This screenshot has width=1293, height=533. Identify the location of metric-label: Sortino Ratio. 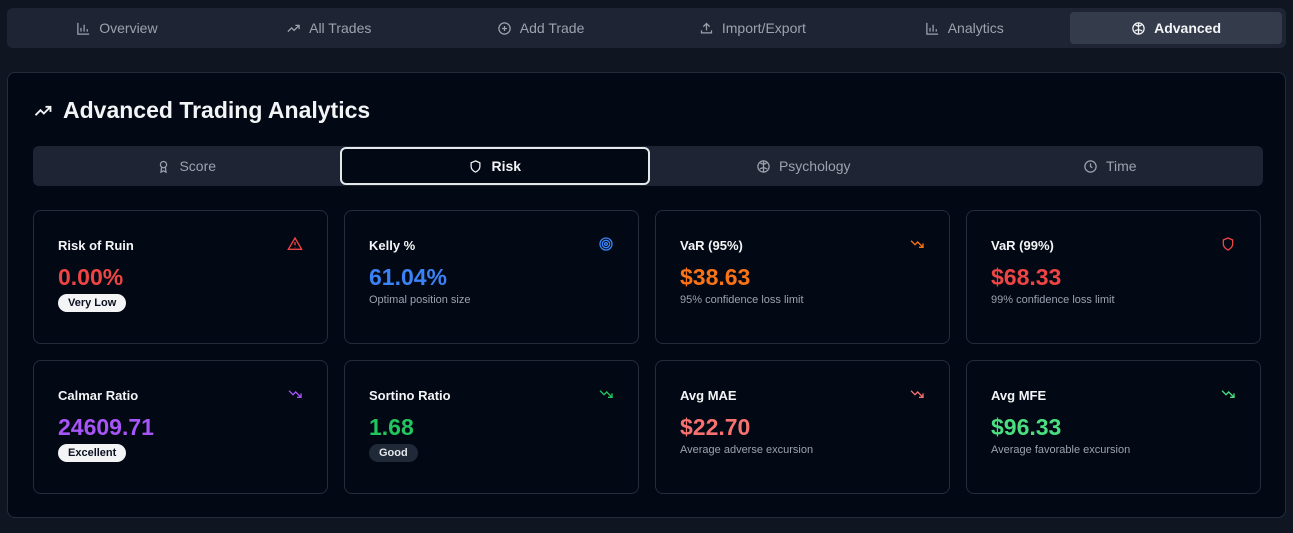
(410, 395).